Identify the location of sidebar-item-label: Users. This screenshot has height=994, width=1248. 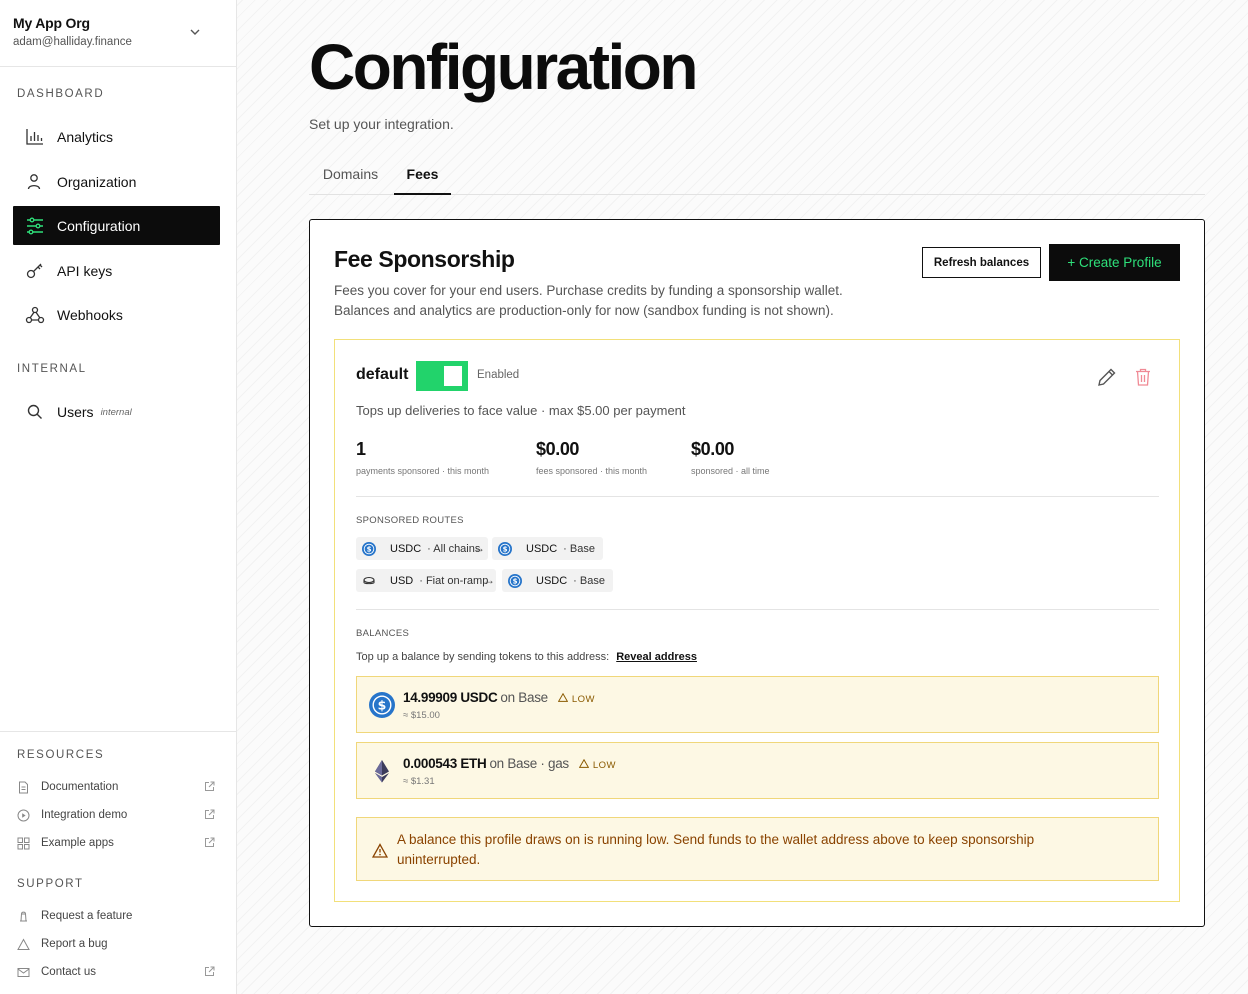
(75, 411).